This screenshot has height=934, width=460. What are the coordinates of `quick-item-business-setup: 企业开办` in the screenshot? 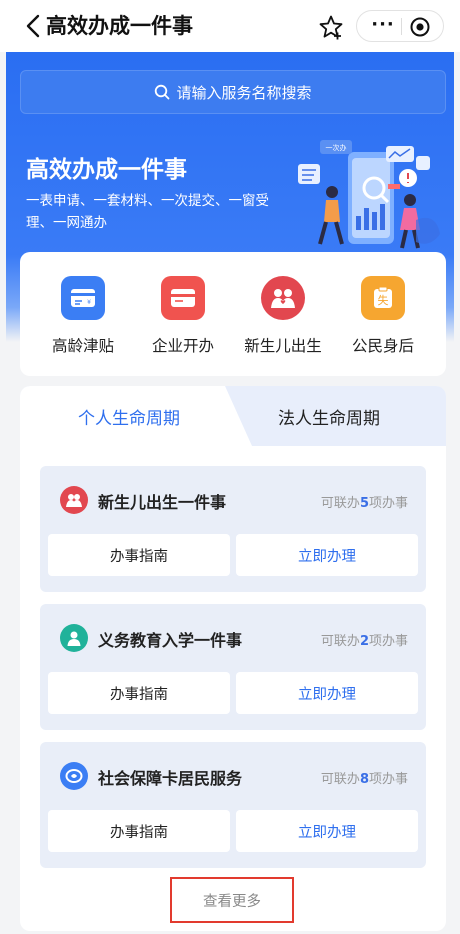 It's located at (183, 316).